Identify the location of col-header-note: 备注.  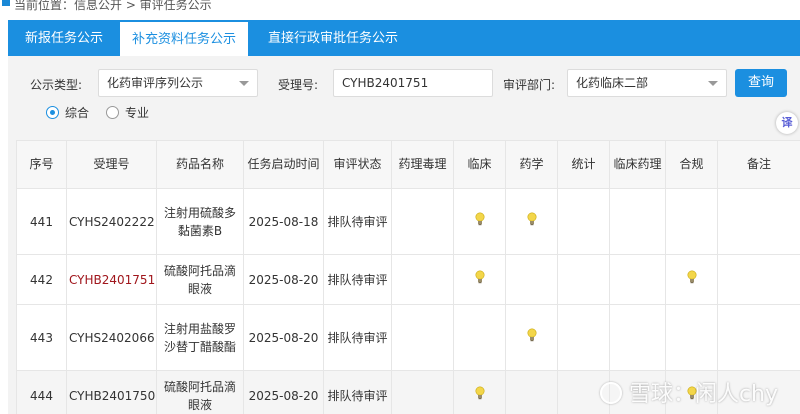
(758, 164).